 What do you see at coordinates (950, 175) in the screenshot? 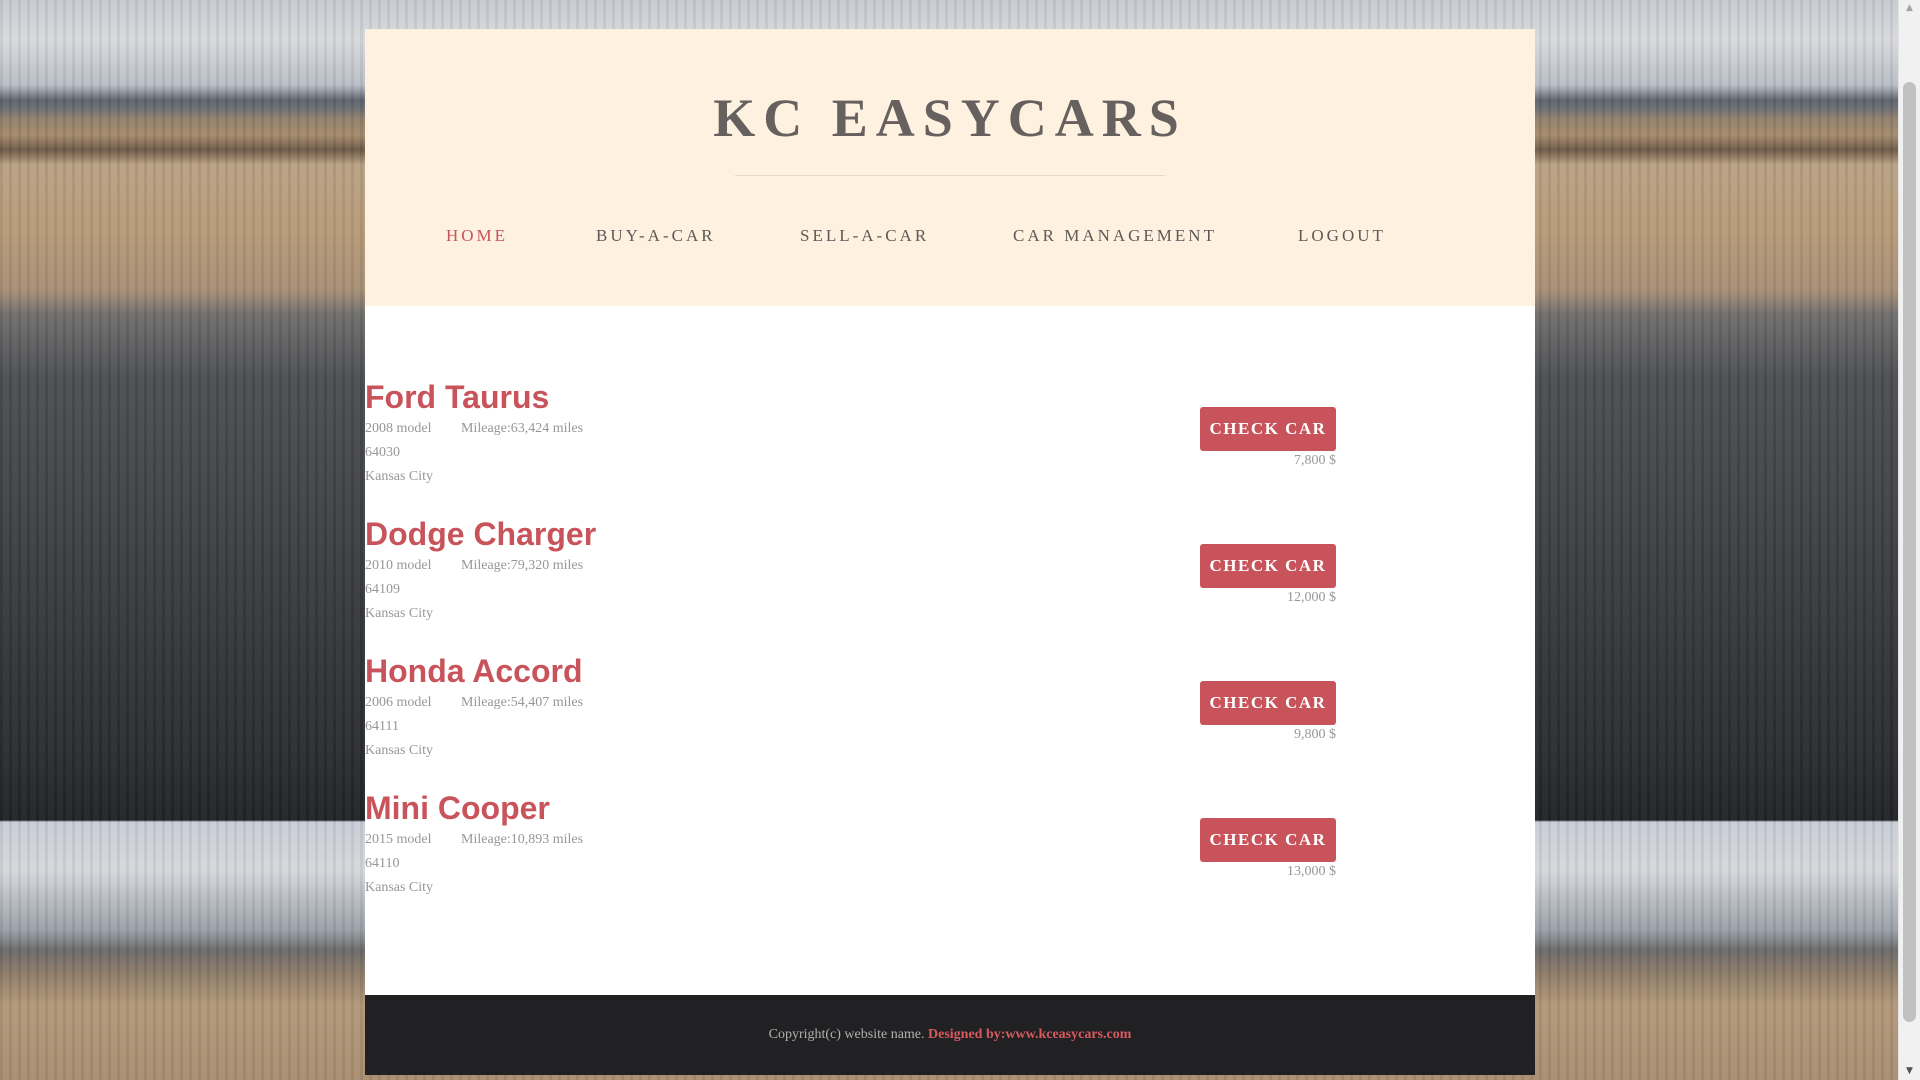
I see `title-divider` at bounding box center [950, 175].